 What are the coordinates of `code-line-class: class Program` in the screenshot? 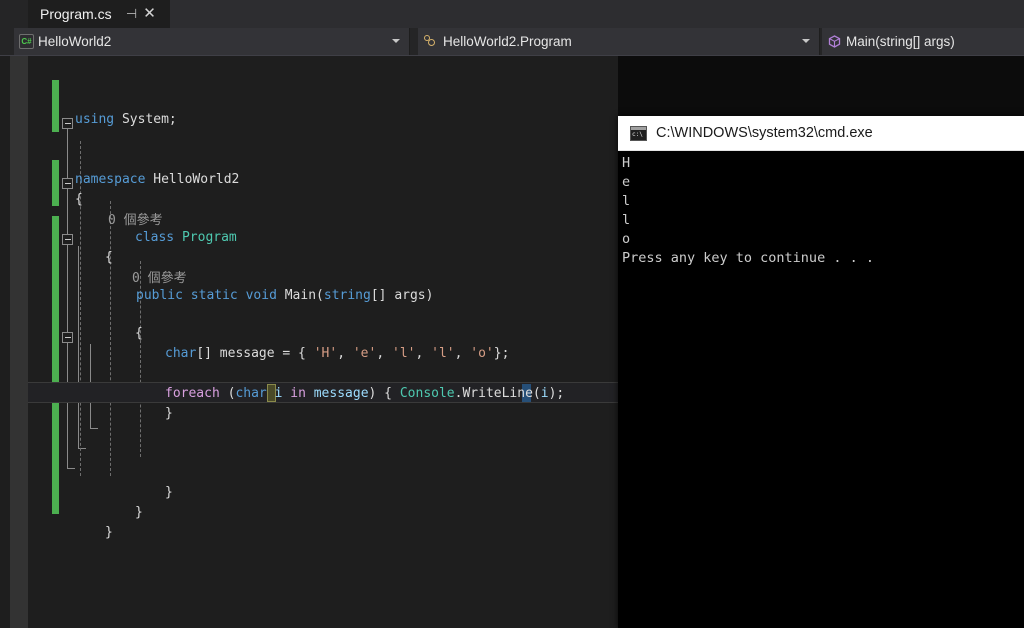 It's located at (186, 238).